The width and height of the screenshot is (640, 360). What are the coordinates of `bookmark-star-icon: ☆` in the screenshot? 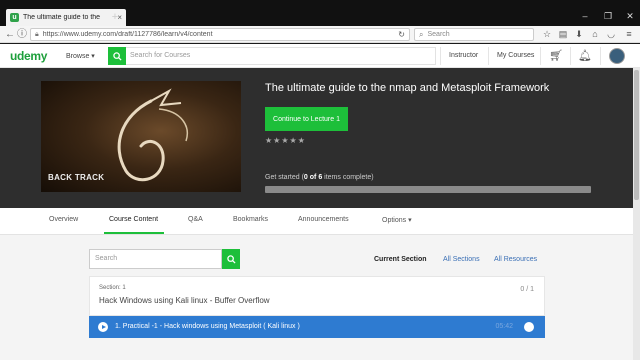 It's located at (547, 34).